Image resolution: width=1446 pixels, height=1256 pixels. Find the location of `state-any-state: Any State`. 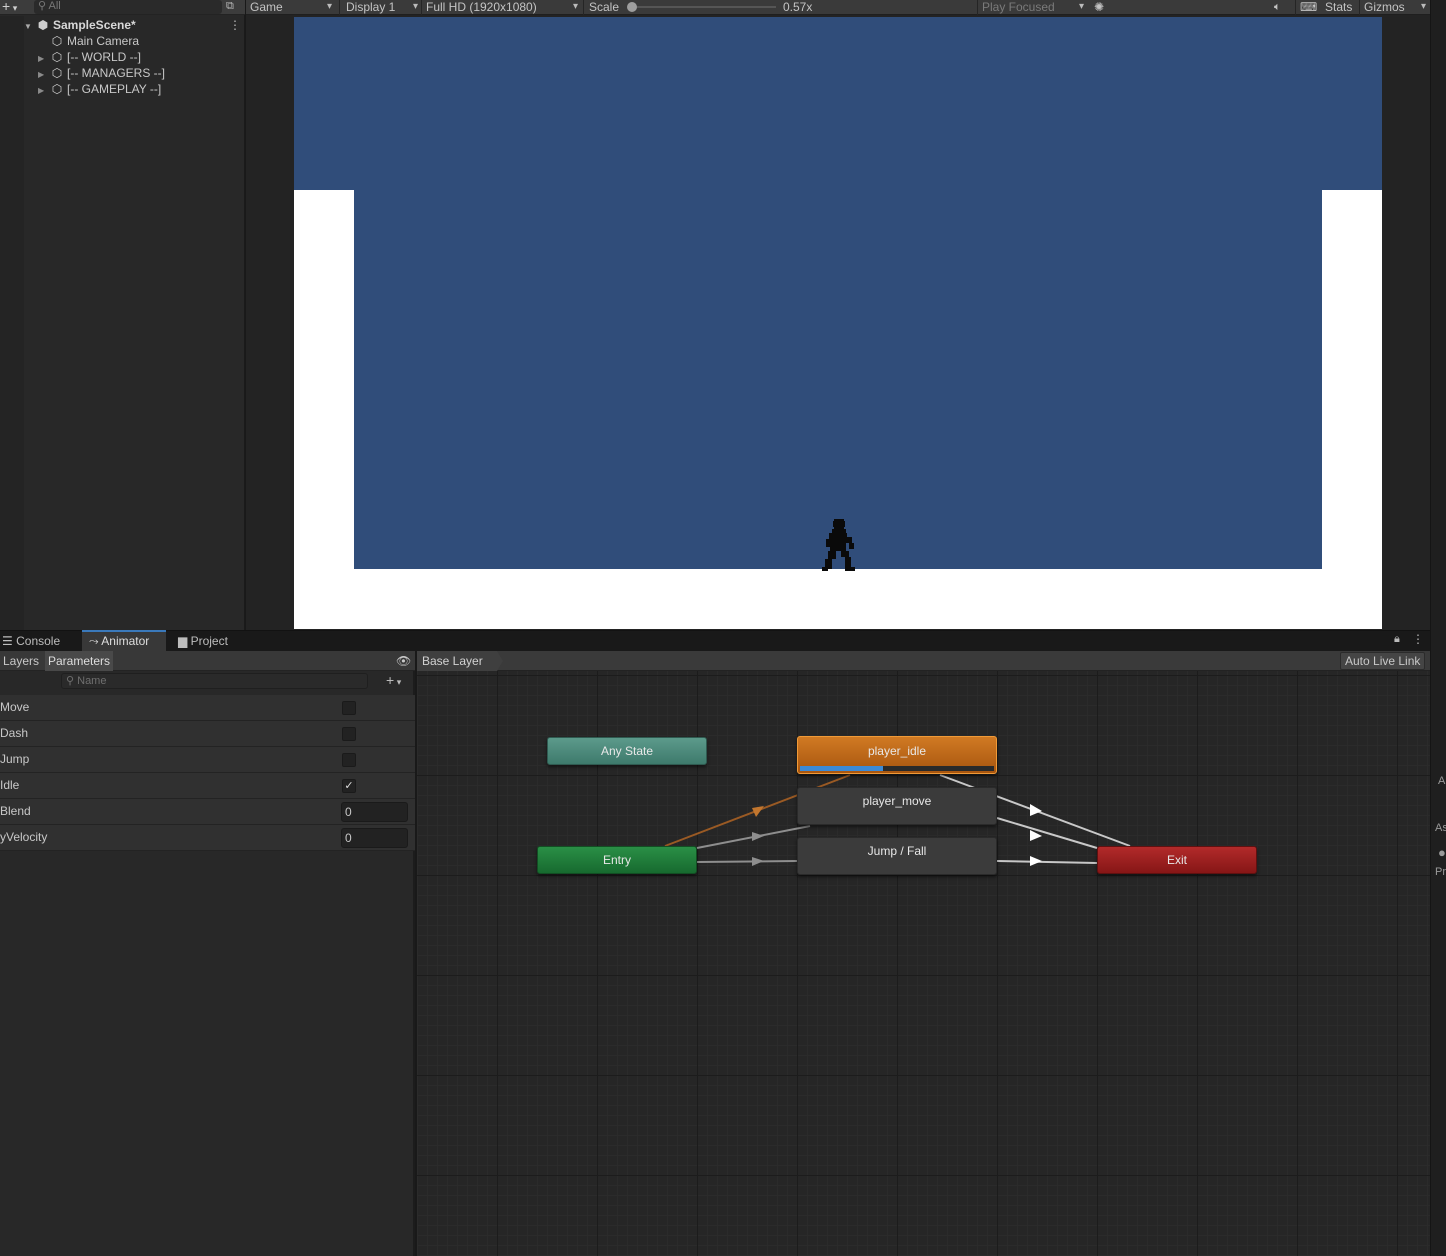

state-any-state: Any State is located at coordinates (627, 751).